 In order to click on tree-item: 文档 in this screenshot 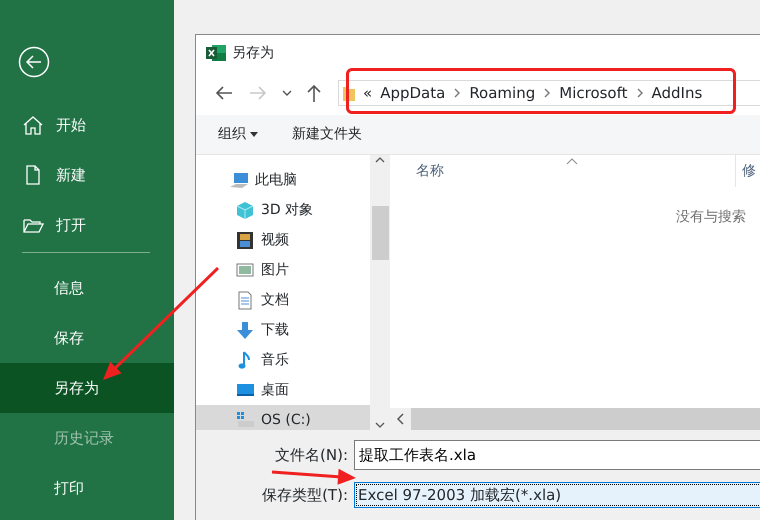, I will do `click(283, 300)`.